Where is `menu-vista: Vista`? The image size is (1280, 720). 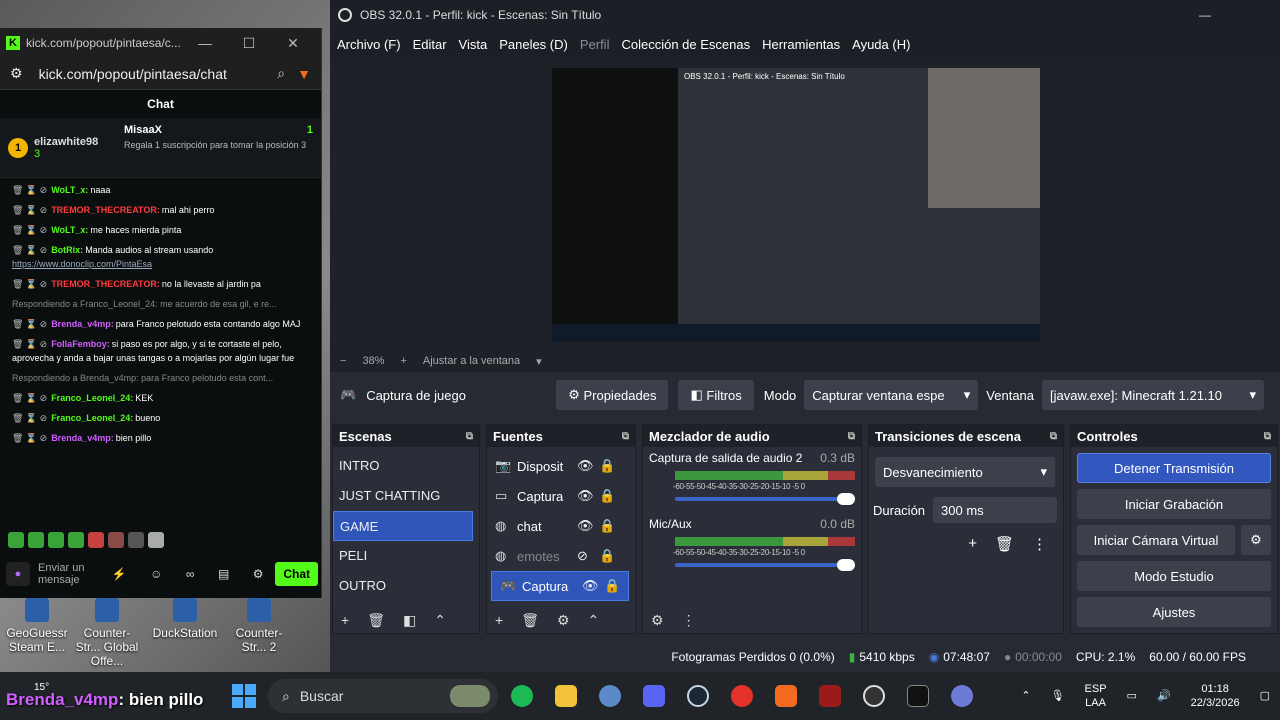 menu-vista: Vista is located at coordinates (473, 44).